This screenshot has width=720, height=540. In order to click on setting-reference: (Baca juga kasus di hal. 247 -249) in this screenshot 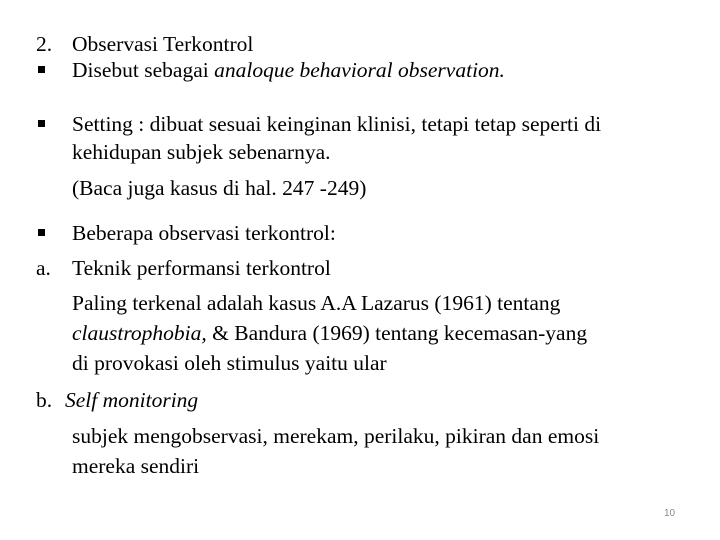, I will do `click(219, 188)`.